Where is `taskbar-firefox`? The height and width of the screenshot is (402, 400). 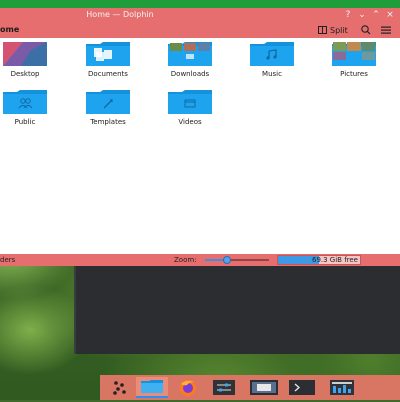 taskbar-firefox is located at coordinates (188, 387).